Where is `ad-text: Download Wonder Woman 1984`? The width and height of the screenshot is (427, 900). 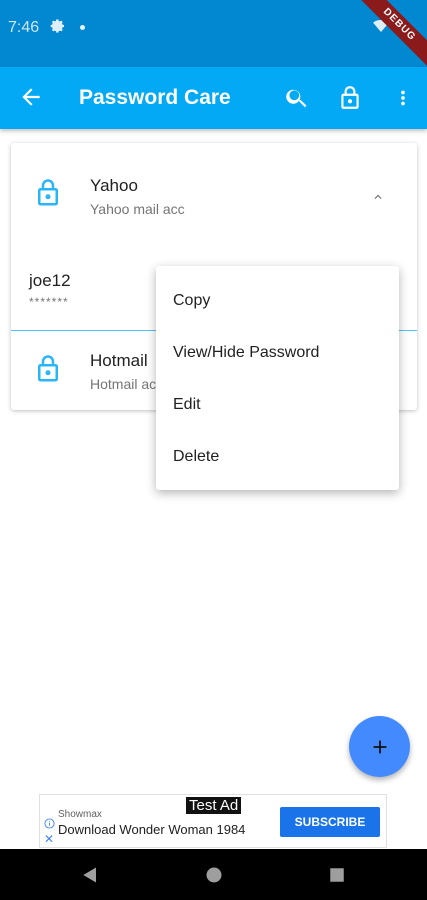 ad-text: Download Wonder Woman 1984 is located at coordinates (151, 829).